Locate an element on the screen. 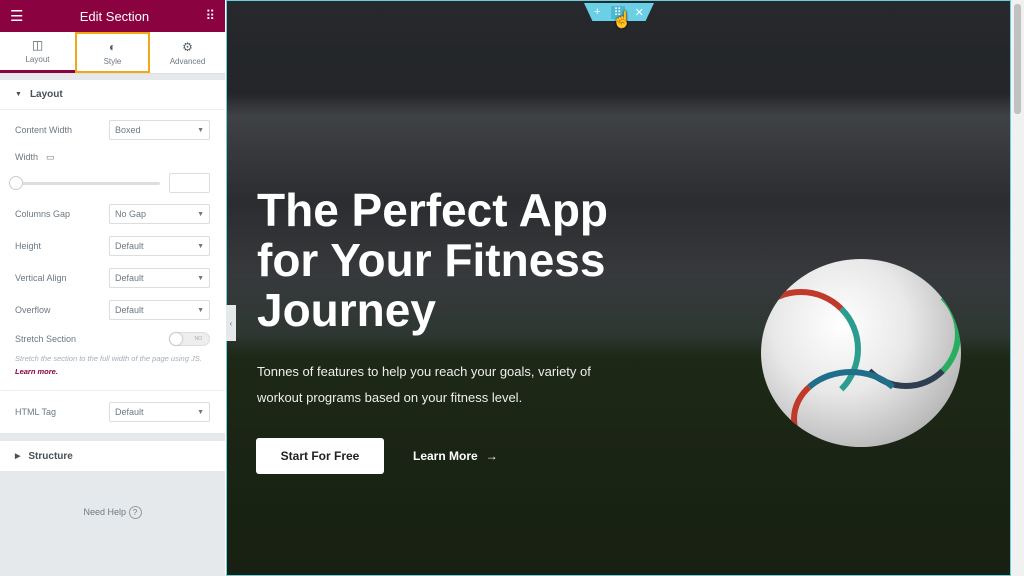 The height and width of the screenshot is (576, 1024). width-slider is located at coordinates (84, 183).